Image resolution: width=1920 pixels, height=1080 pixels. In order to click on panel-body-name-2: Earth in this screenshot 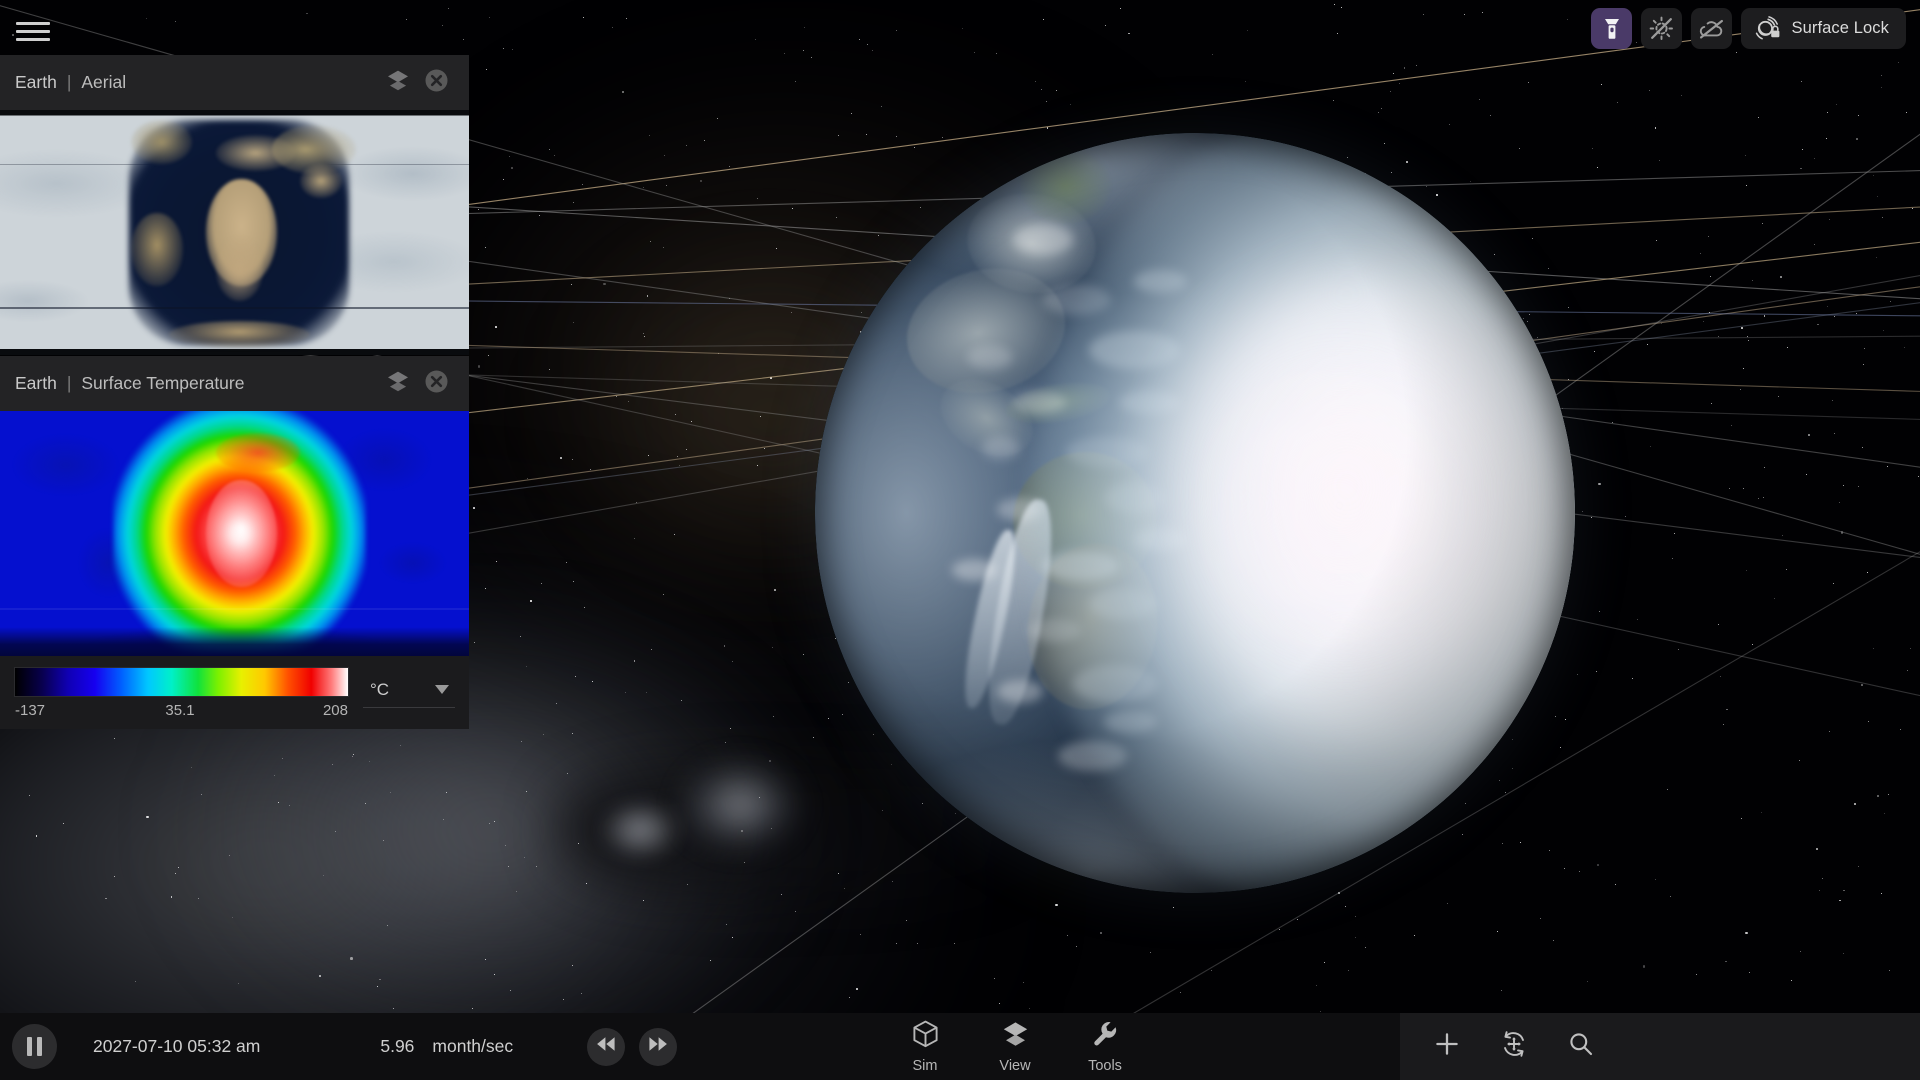, I will do `click(36, 383)`.